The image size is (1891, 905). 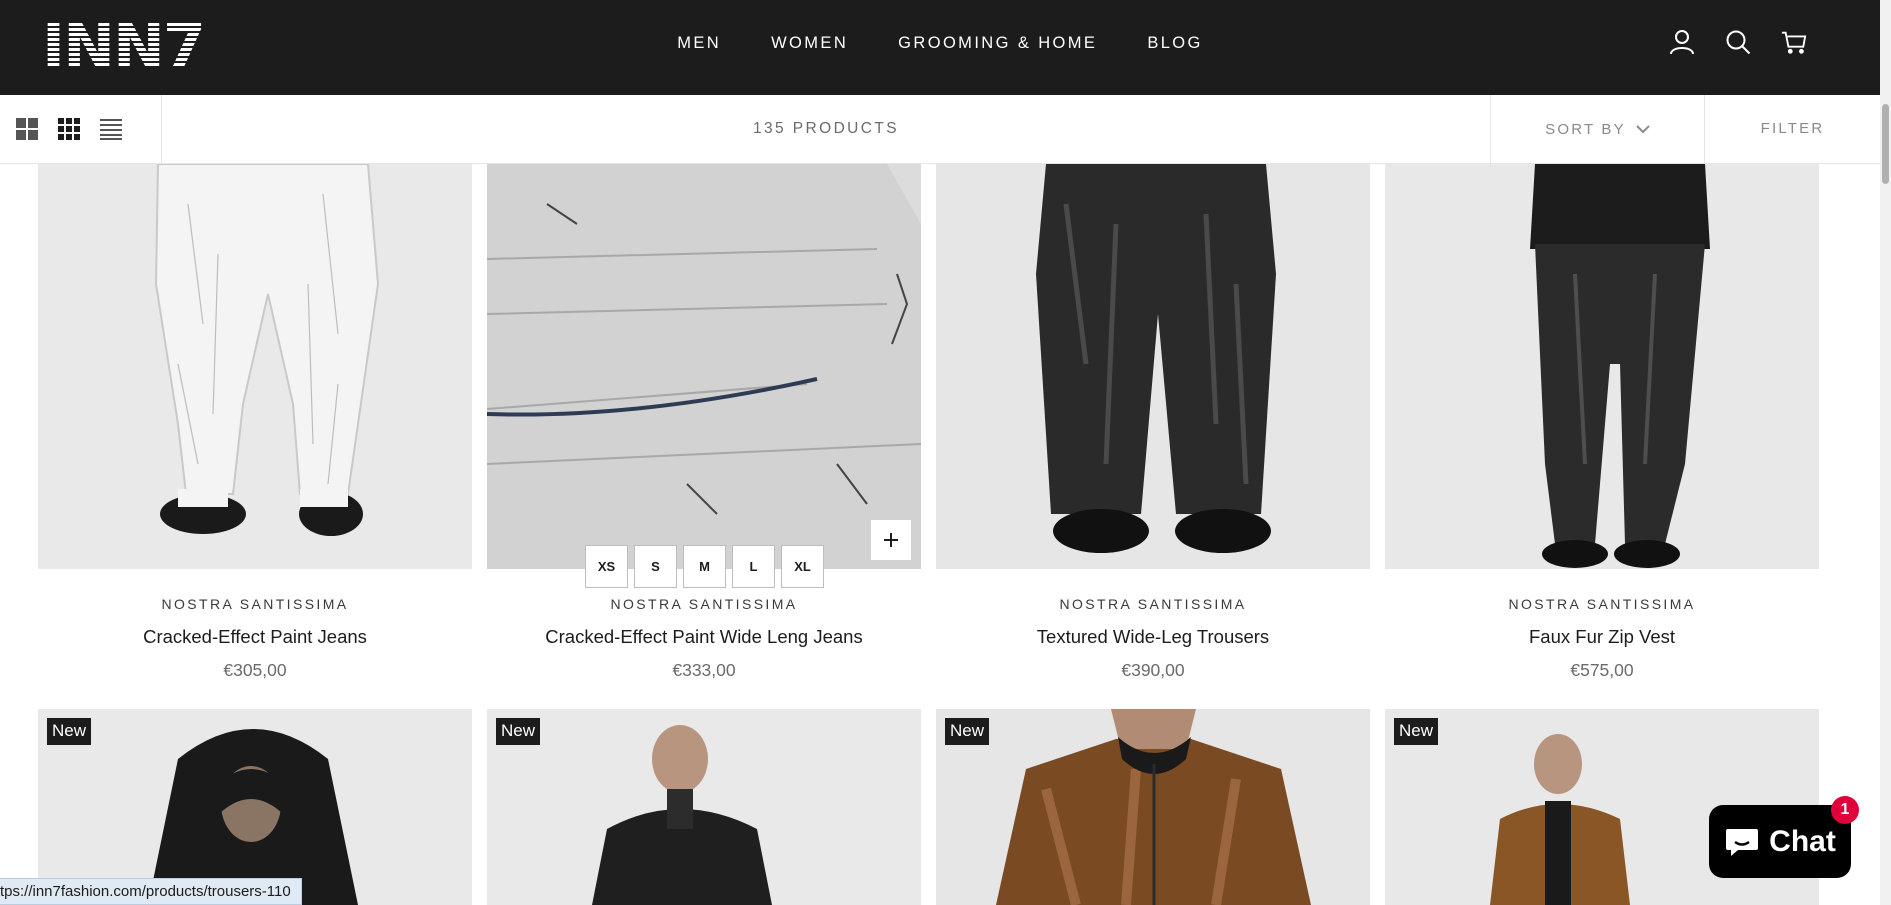 I want to click on product-price: €575,00, so click(x=1602, y=670).